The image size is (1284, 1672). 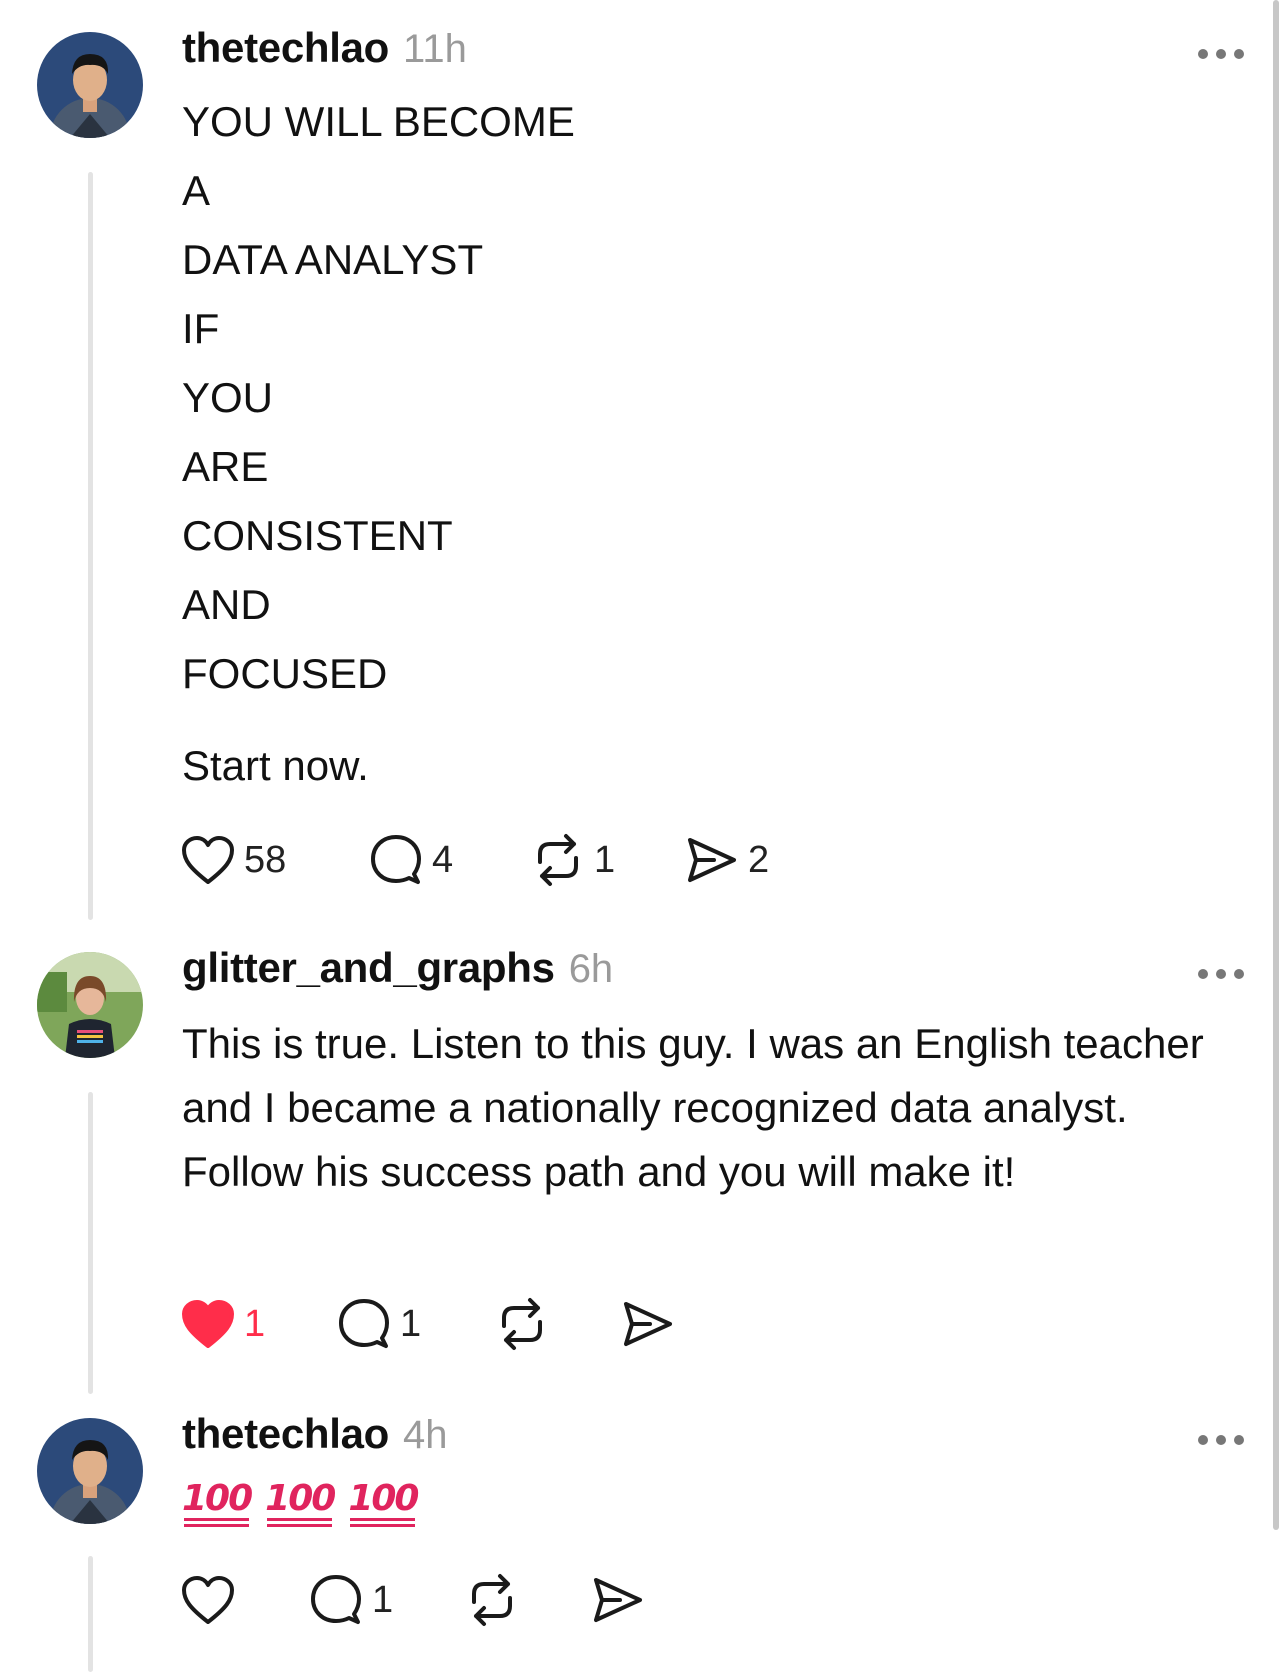 What do you see at coordinates (430, 1600) in the screenshot?
I see `action-bar: 1` at bounding box center [430, 1600].